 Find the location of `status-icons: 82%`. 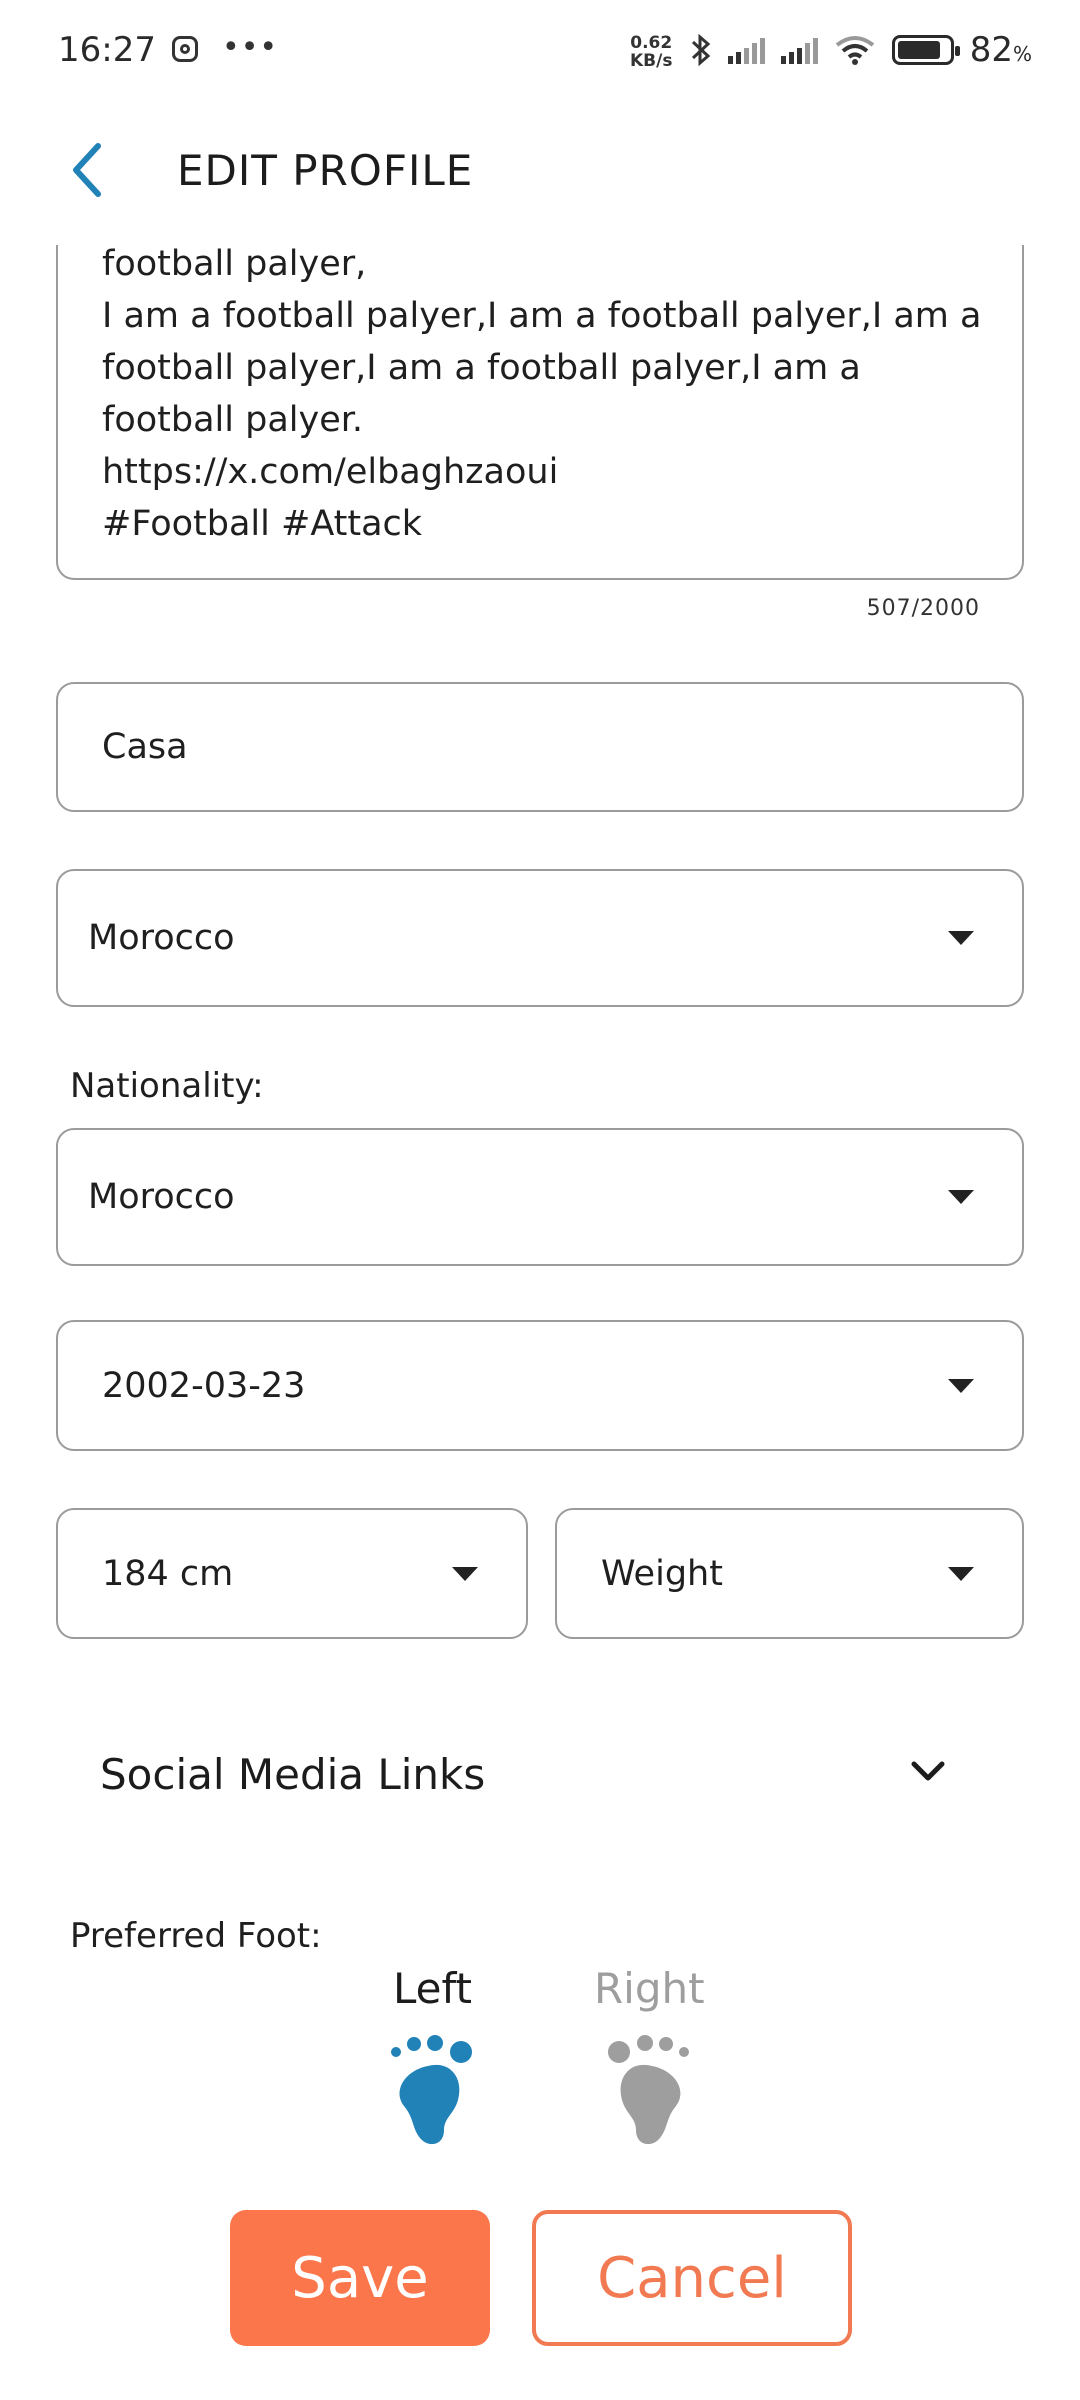

status-icons: 82% is located at coordinates (861, 50).